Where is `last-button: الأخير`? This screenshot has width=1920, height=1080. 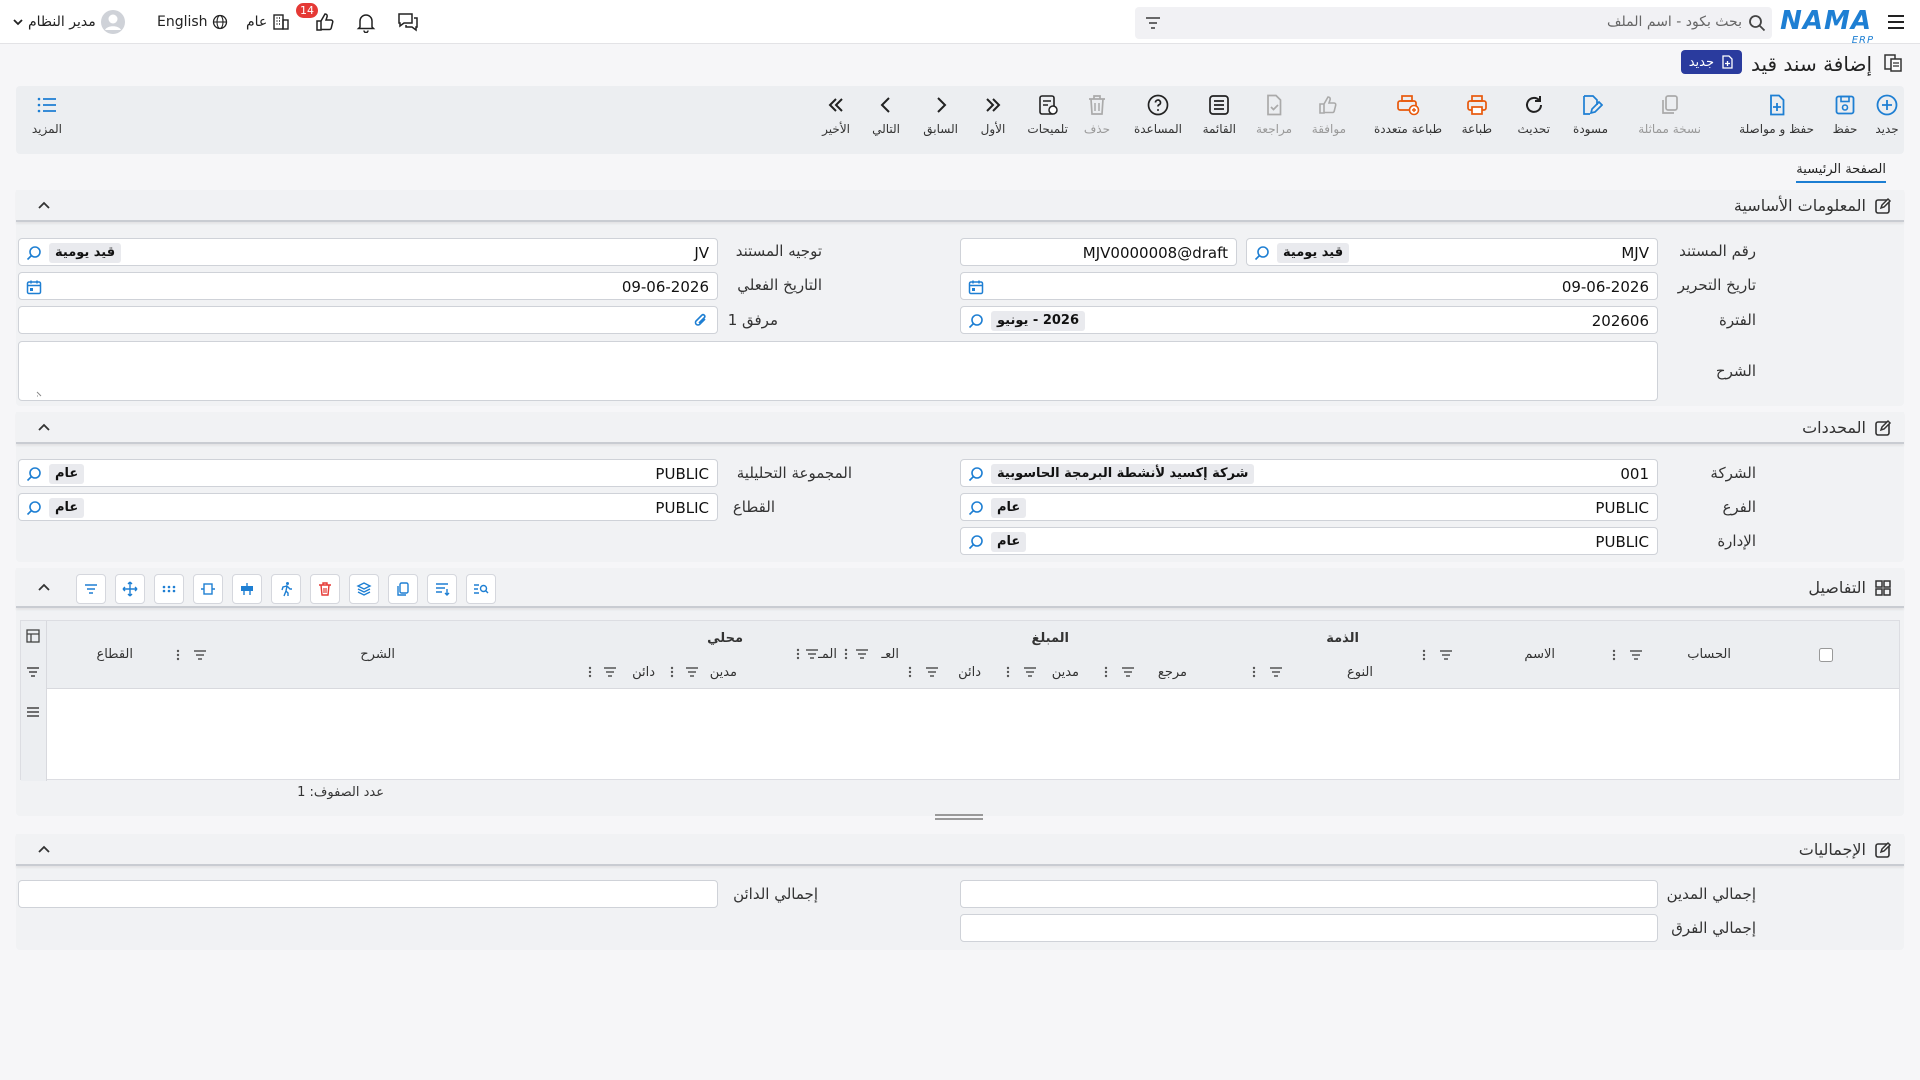
last-button: الأخير is located at coordinates (836, 114).